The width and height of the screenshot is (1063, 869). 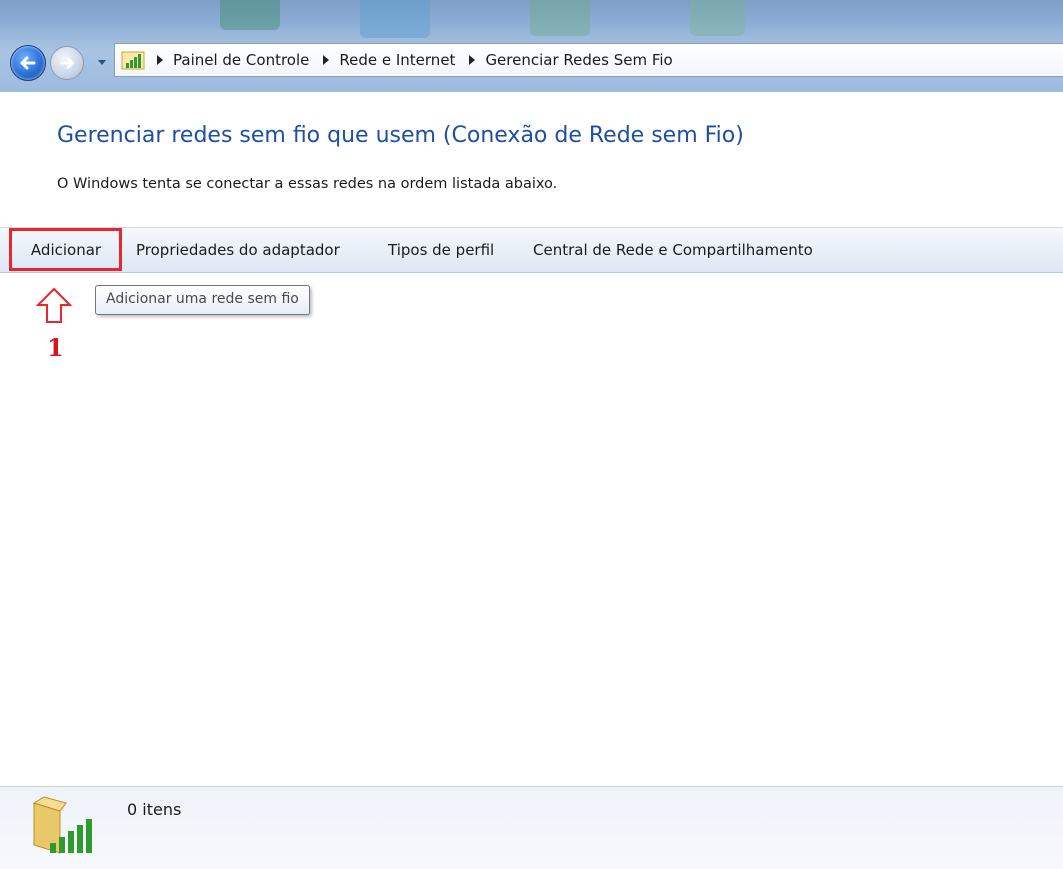 What do you see at coordinates (238, 251) in the screenshot?
I see `adapter-properties-button: Propriedades do adaptador` at bounding box center [238, 251].